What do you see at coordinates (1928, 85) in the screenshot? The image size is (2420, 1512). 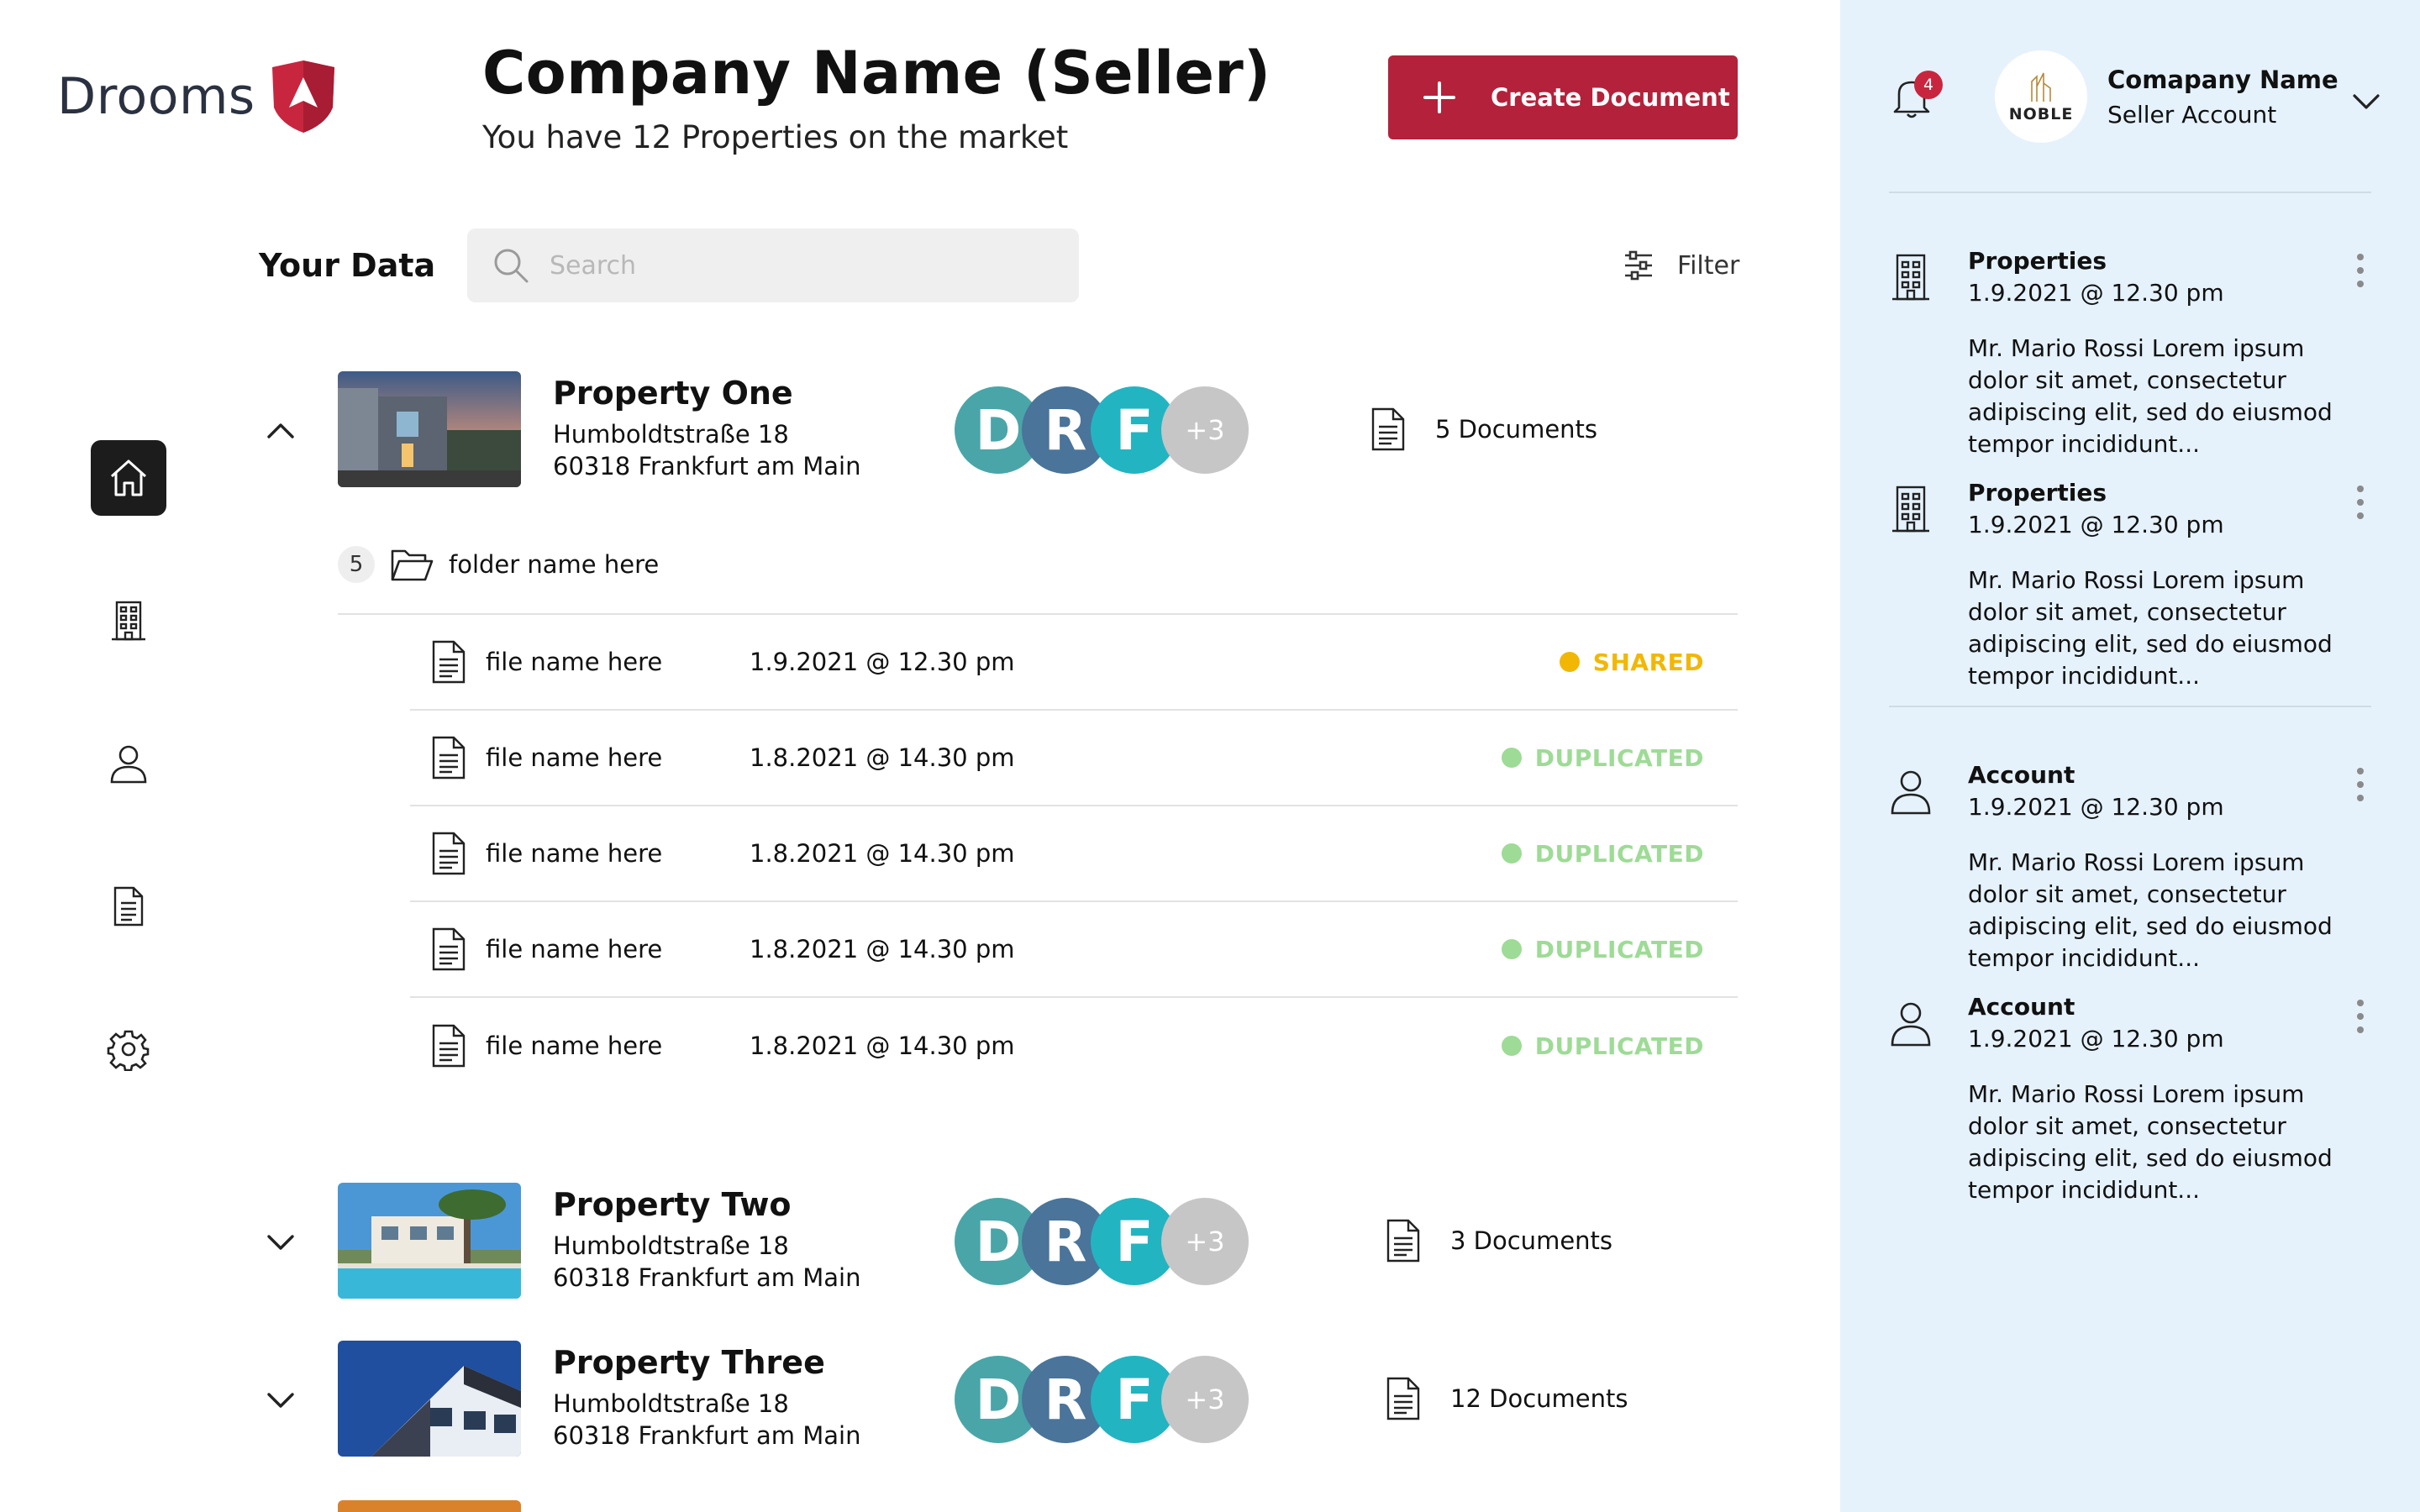 I see `notification-count-badge: 4` at bounding box center [1928, 85].